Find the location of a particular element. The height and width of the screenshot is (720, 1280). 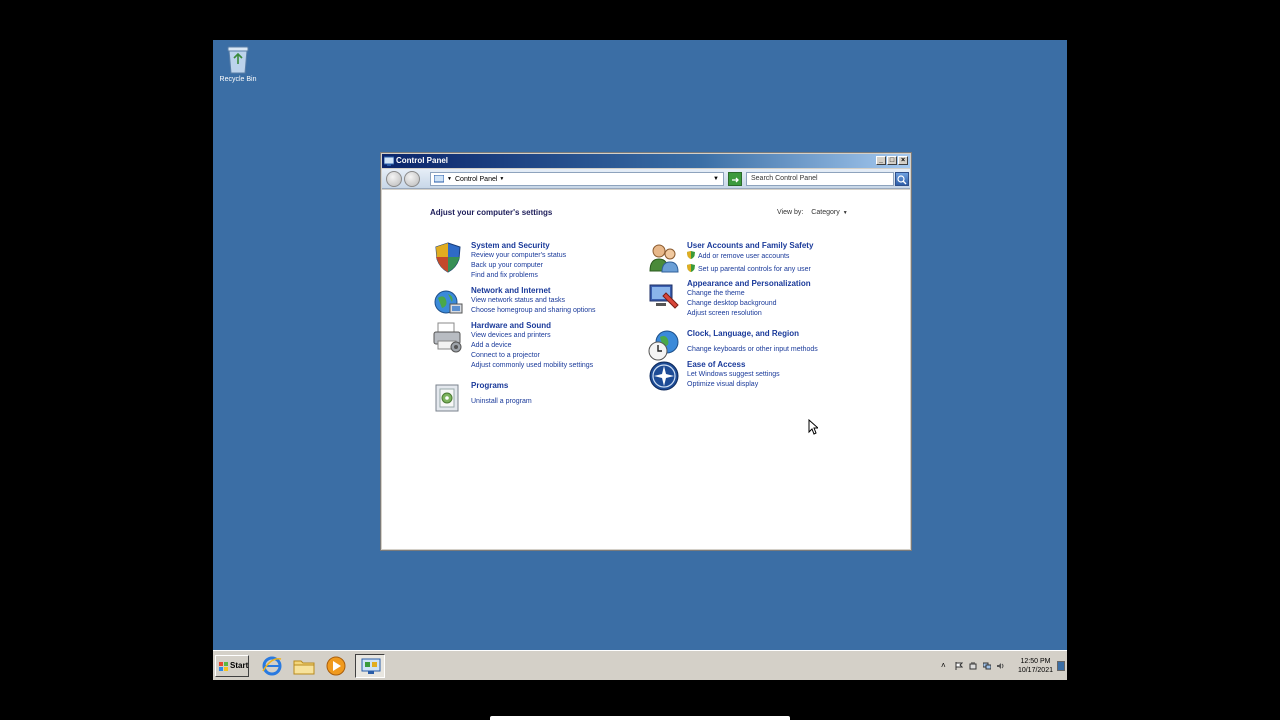

refresh-button is located at coordinates (735, 179).